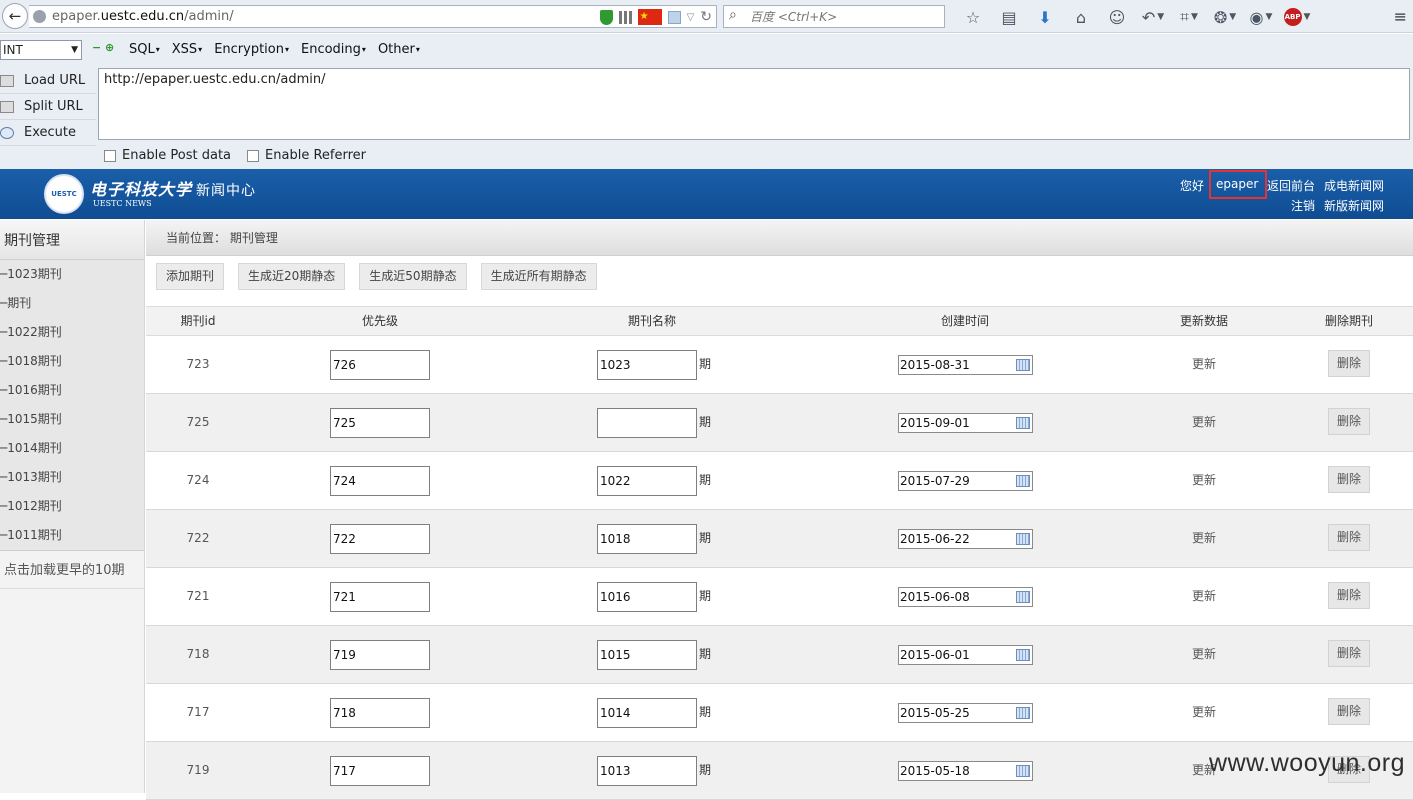 This screenshot has height=800, width=1413. Describe the element at coordinates (144, 49) in the screenshot. I see `menu-sql: SQL▾` at that location.